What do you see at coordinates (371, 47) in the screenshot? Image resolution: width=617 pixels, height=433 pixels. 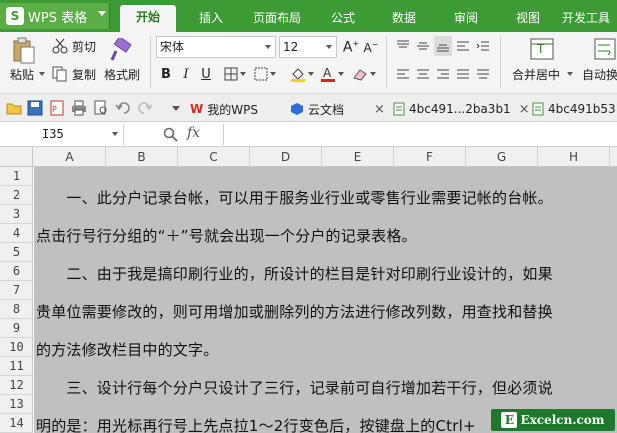 I see `decrease-font-button: A−` at bounding box center [371, 47].